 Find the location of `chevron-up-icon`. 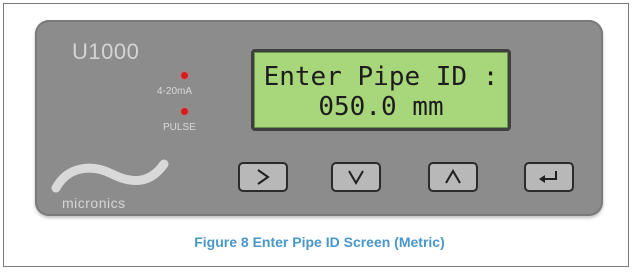

chevron-up-icon is located at coordinates (453, 176).